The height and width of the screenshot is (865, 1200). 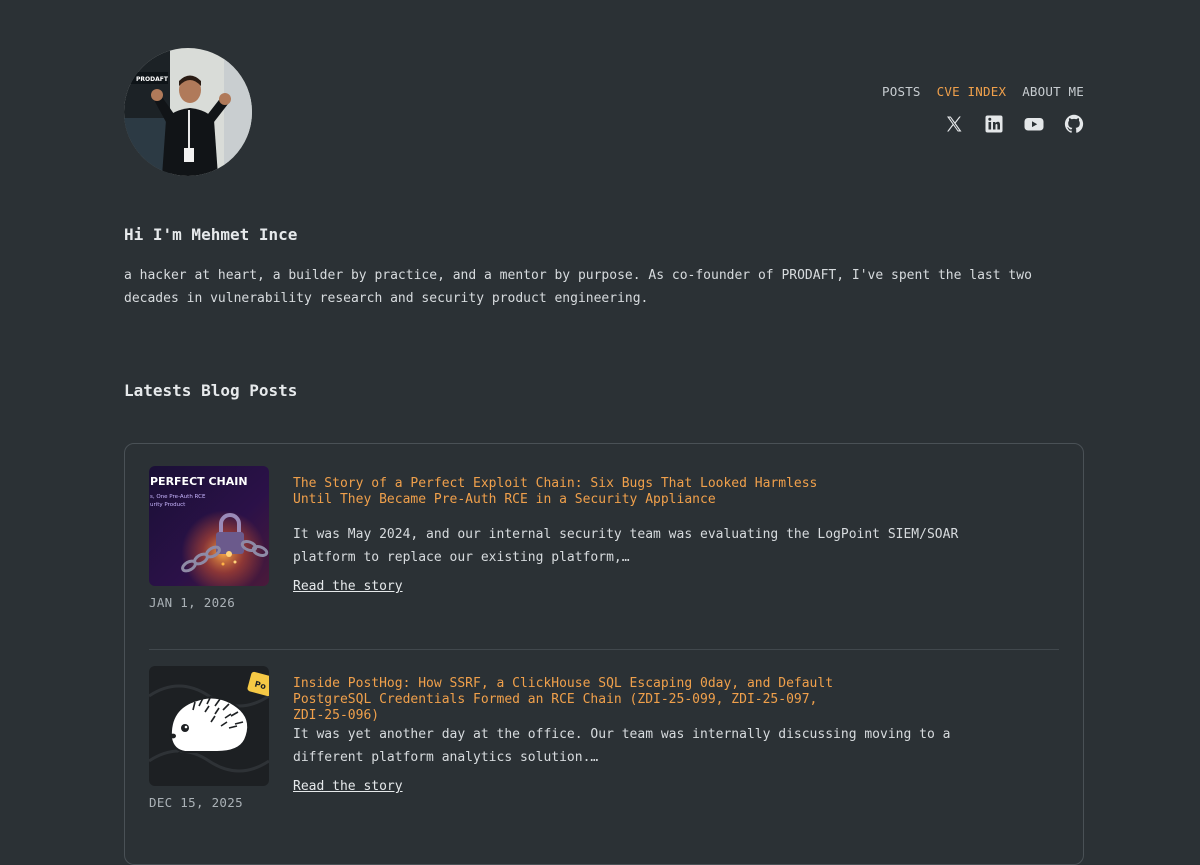 What do you see at coordinates (199, 481) in the screenshot?
I see `thumb-headline: PERFECT CHAIN` at bounding box center [199, 481].